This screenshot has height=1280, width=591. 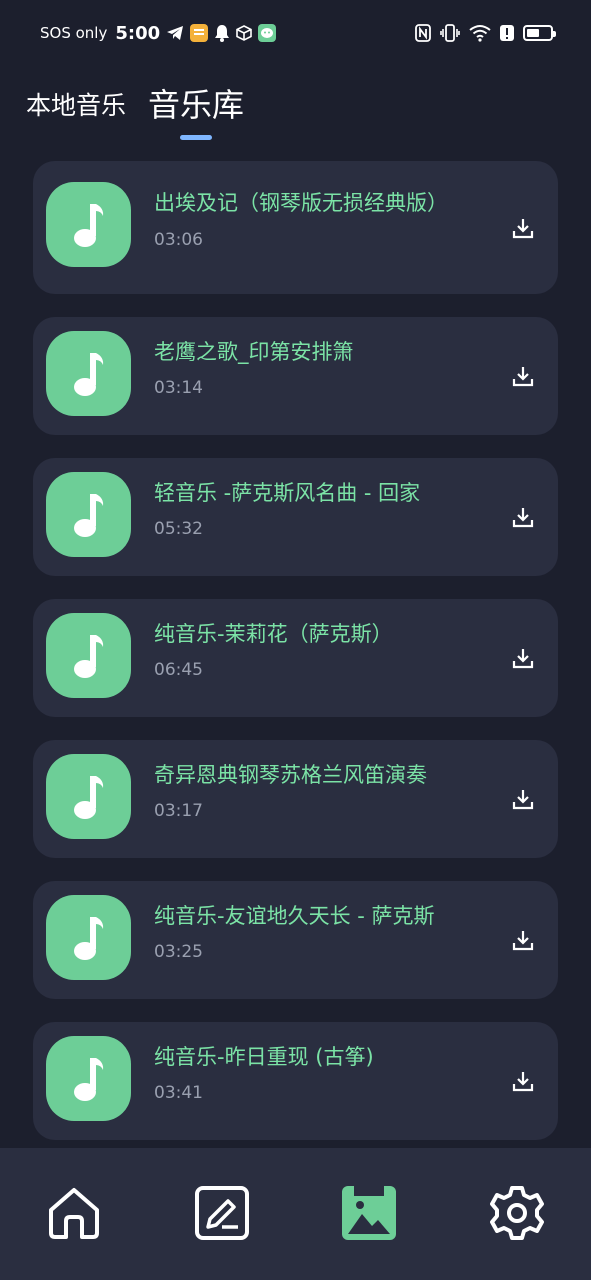 What do you see at coordinates (178, 240) in the screenshot?
I see `song-duration: 03:06` at bounding box center [178, 240].